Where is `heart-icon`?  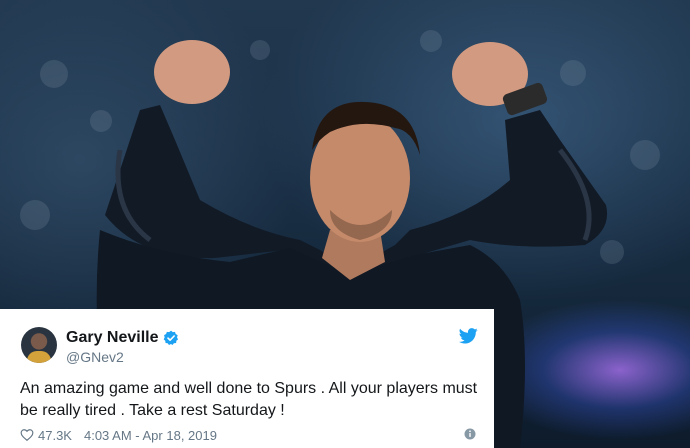 heart-icon is located at coordinates (27, 435).